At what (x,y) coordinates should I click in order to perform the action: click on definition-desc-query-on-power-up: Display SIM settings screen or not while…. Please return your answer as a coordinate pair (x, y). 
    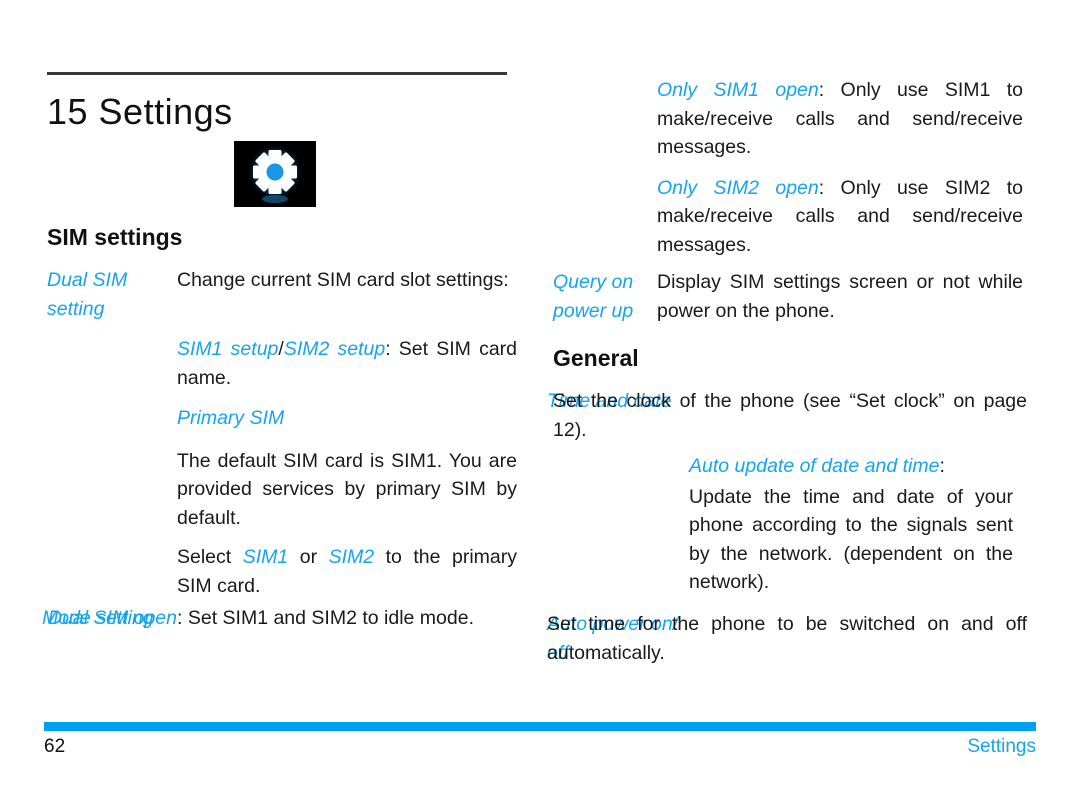
    Looking at the image, I should click on (840, 296).